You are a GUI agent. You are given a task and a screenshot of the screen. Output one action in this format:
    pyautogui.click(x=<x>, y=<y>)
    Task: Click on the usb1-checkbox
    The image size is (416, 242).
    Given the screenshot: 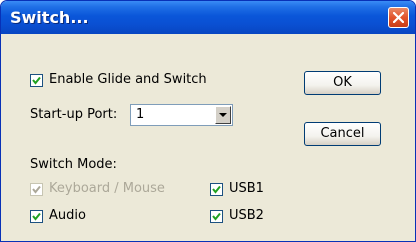 What is the action you would take?
    pyautogui.click(x=216, y=189)
    